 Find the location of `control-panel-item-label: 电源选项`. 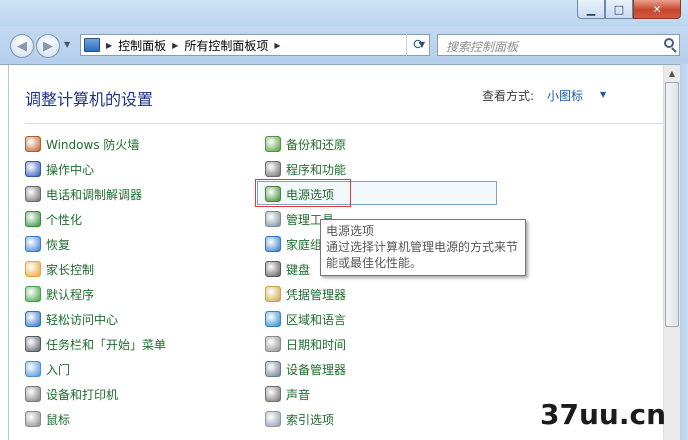

control-panel-item-label: 电源选项 is located at coordinates (310, 194).